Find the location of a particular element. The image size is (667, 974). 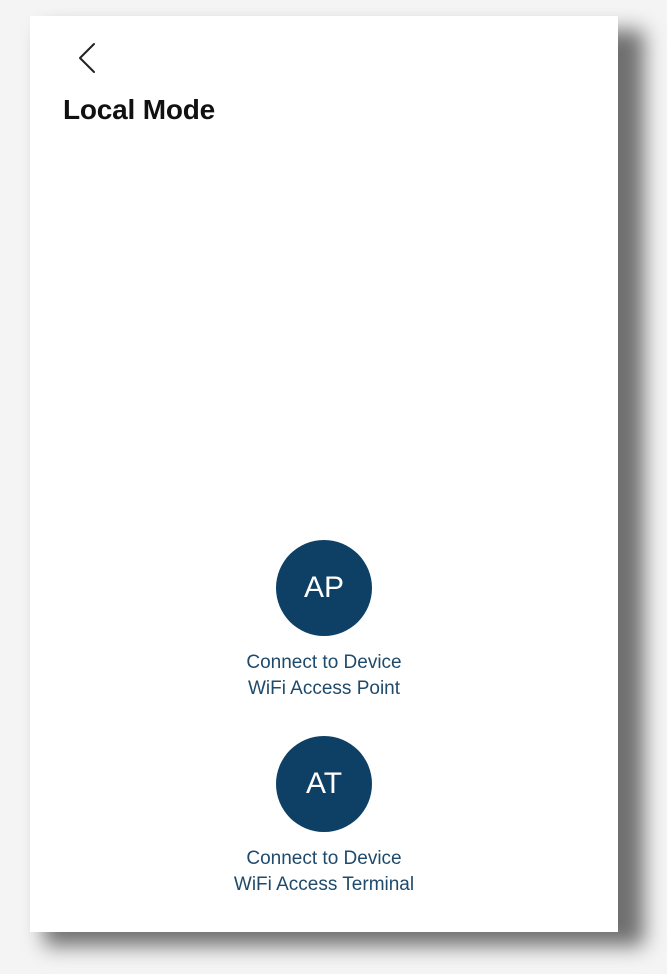

access-point-option: AP Connect to Device WiFi Access Point is located at coordinates (324, 621).